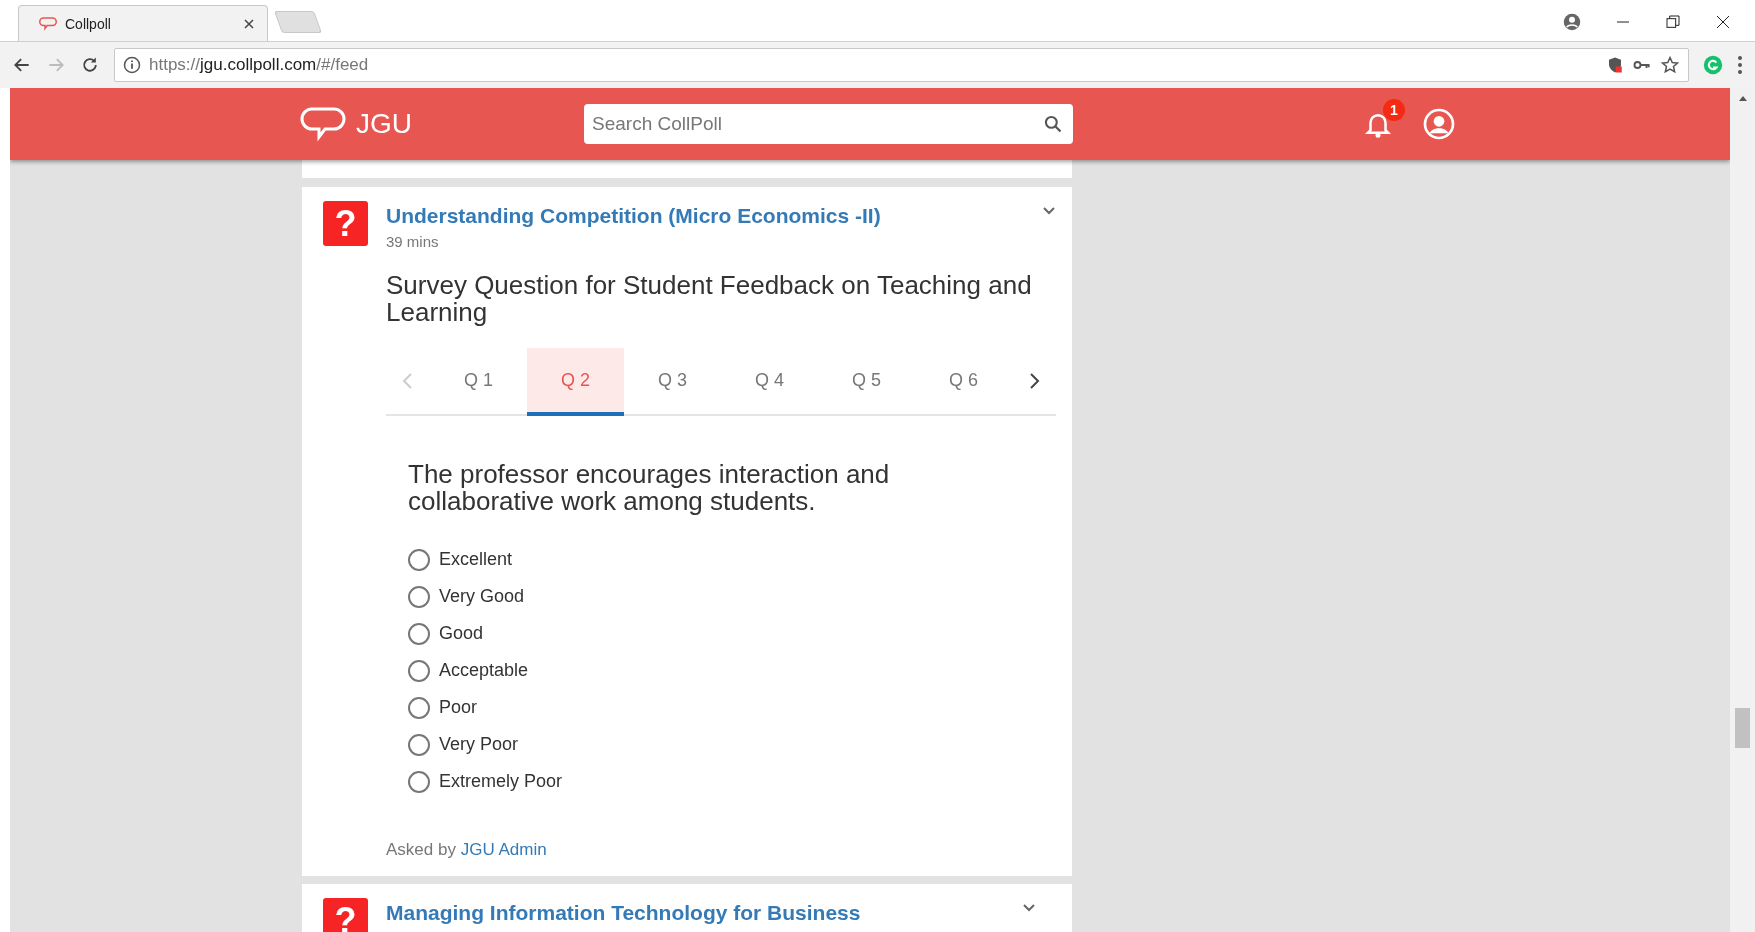  What do you see at coordinates (714, 216) in the screenshot?
I see `post-title: Understanding Competition (Micro Economics -II)` at bounding box center [714, 216].